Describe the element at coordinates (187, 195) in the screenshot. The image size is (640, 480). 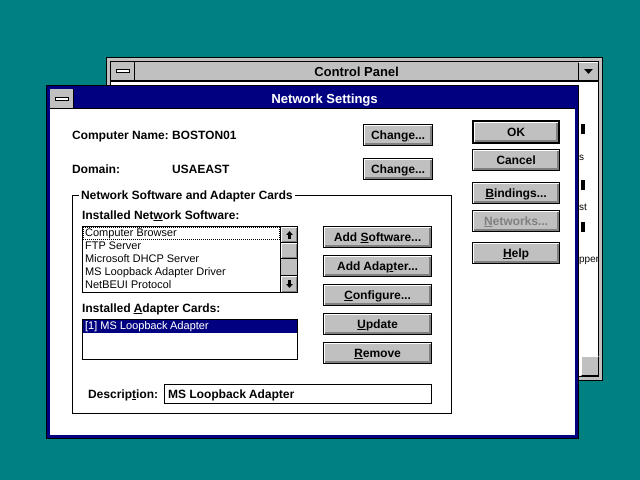
I see `group-title: Network Software and Adapter Cards` at that location.